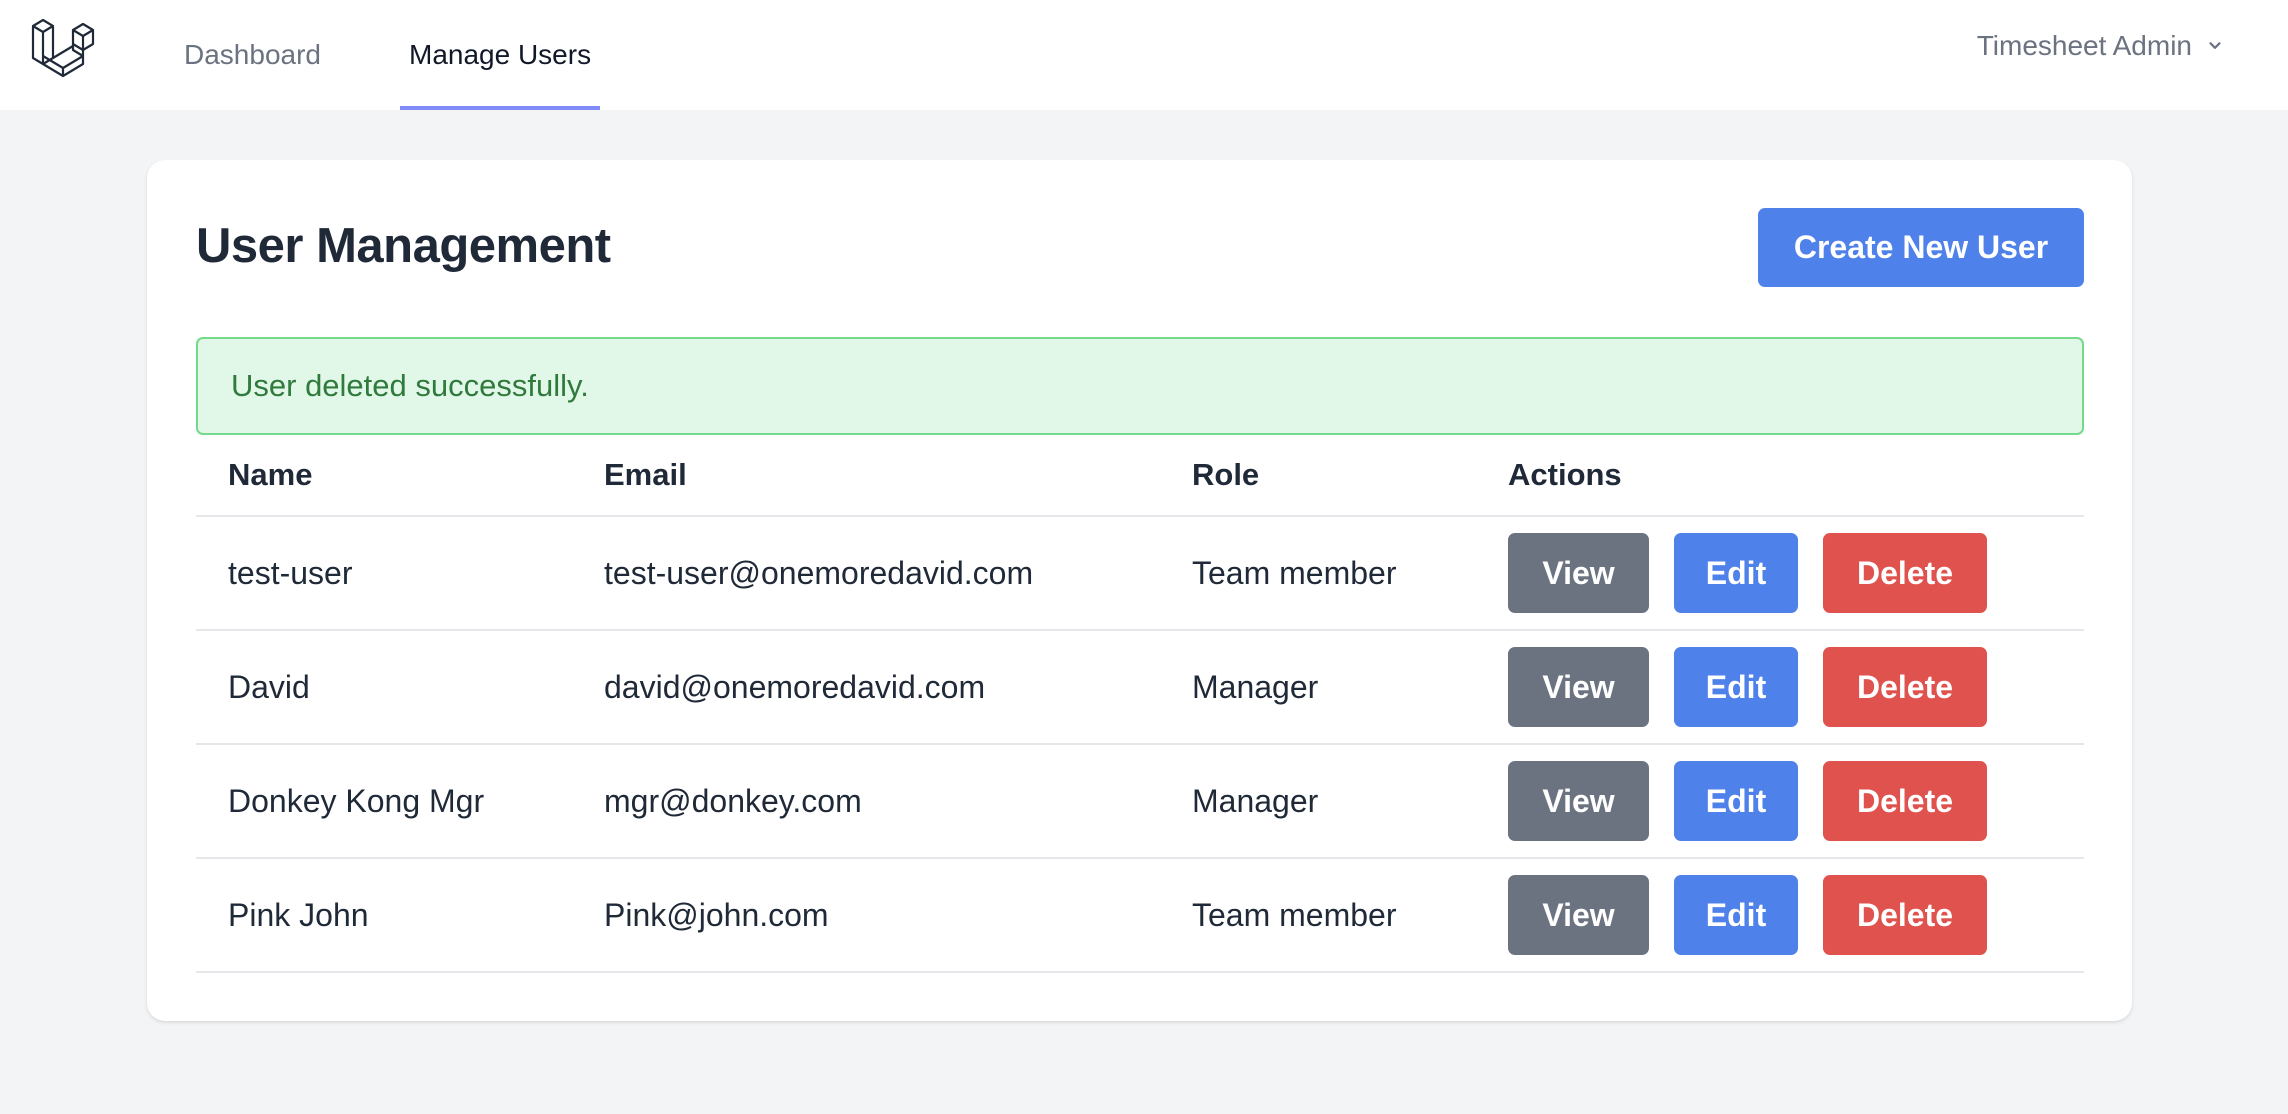 The image size is (2288, 1114). I want to click on user-name: David, so click(384, 687).